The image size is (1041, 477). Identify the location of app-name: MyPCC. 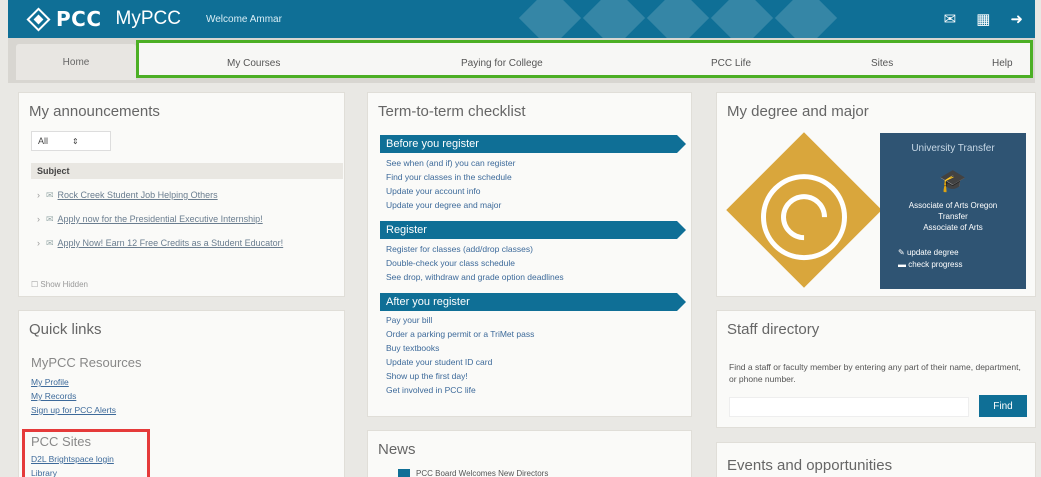
(148, 19).